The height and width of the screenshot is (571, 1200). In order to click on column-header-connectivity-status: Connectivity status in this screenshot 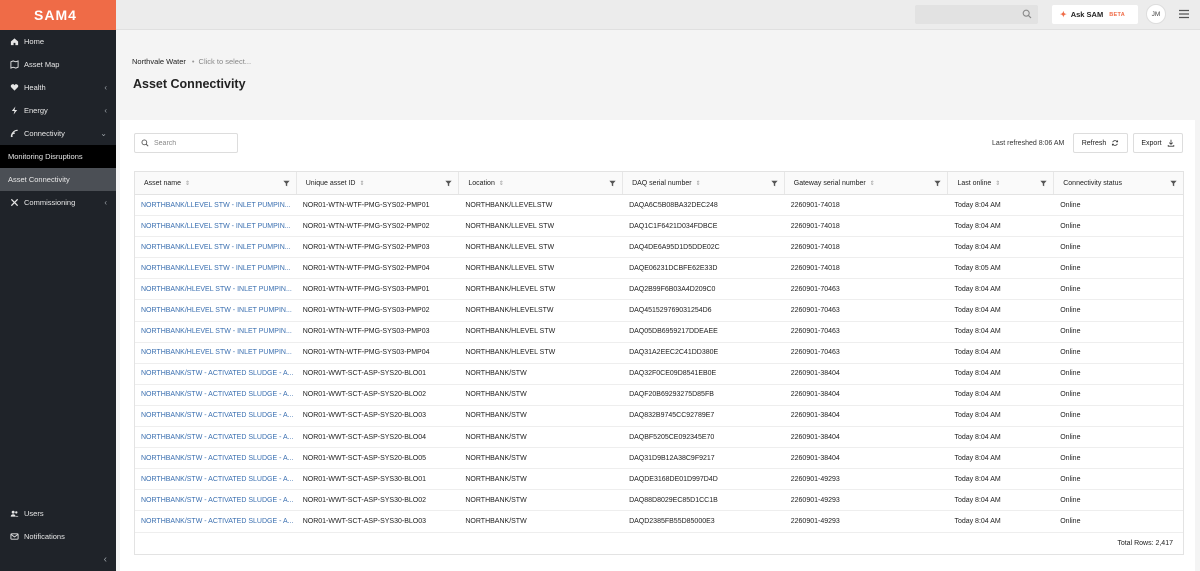, I will do `click(1118, 183)`.